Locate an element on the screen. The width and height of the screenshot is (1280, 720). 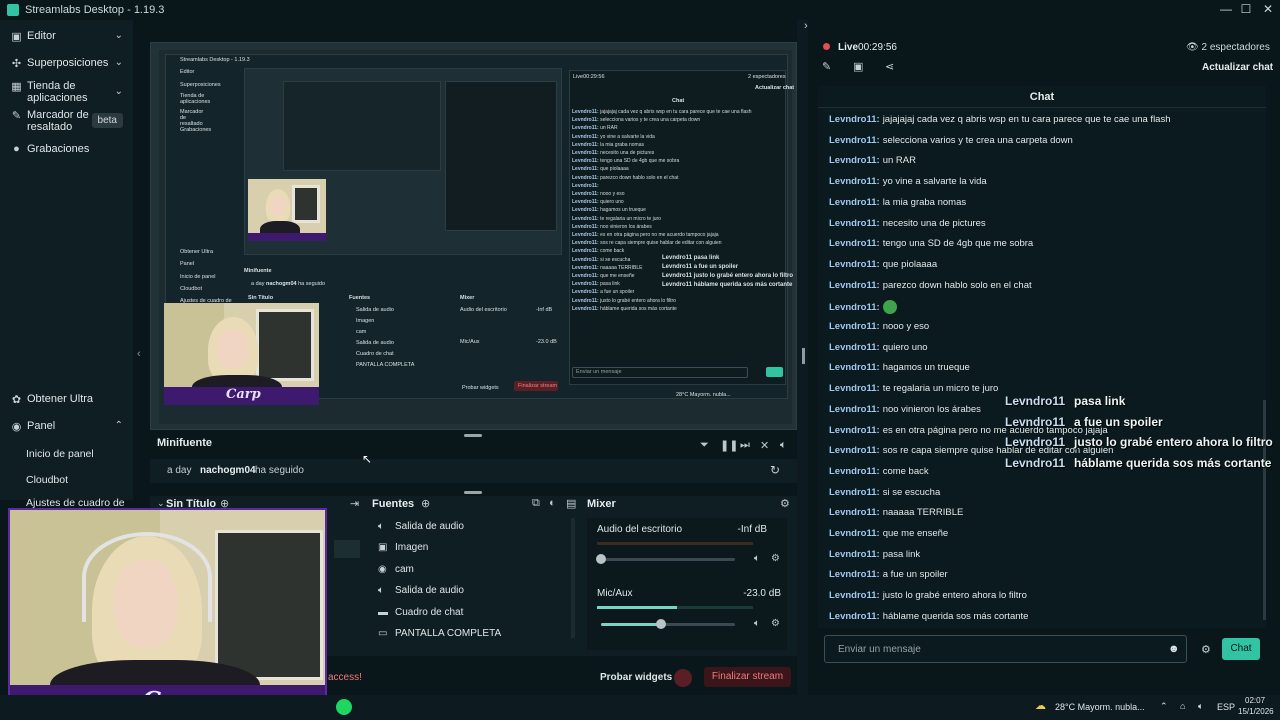
network-icon: ⌂ is located at coordinates (1182, 706).